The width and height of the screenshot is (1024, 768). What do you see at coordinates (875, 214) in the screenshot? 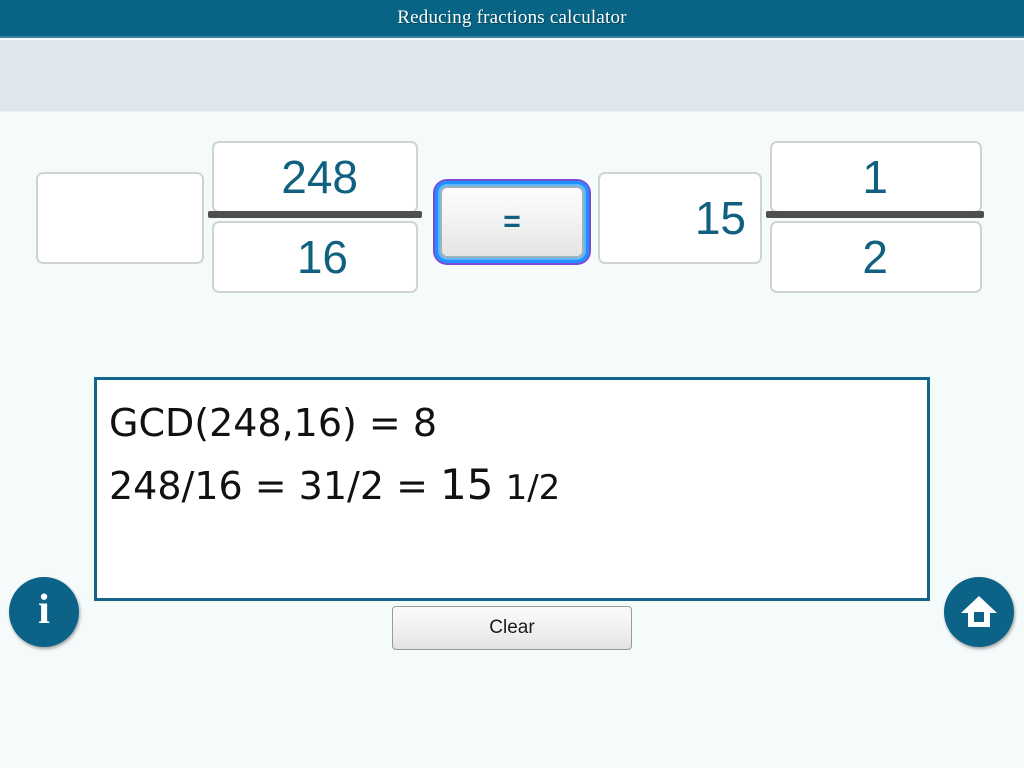
I see `right-fraction-bar` at bounding box center [875, 214].